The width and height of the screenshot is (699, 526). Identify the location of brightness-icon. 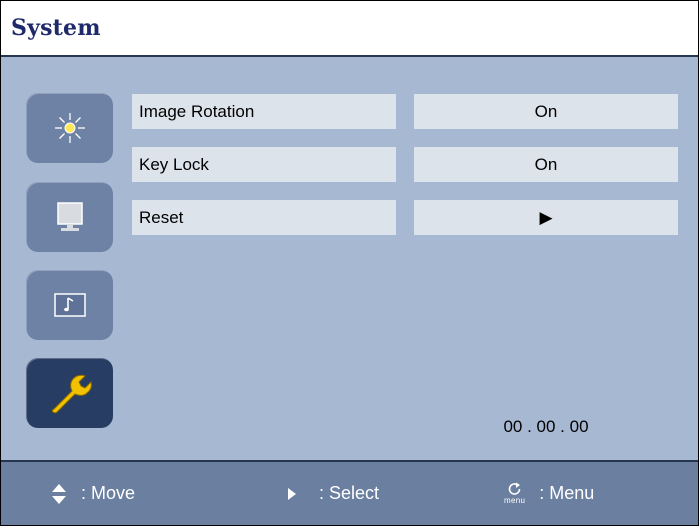
(70, 128).